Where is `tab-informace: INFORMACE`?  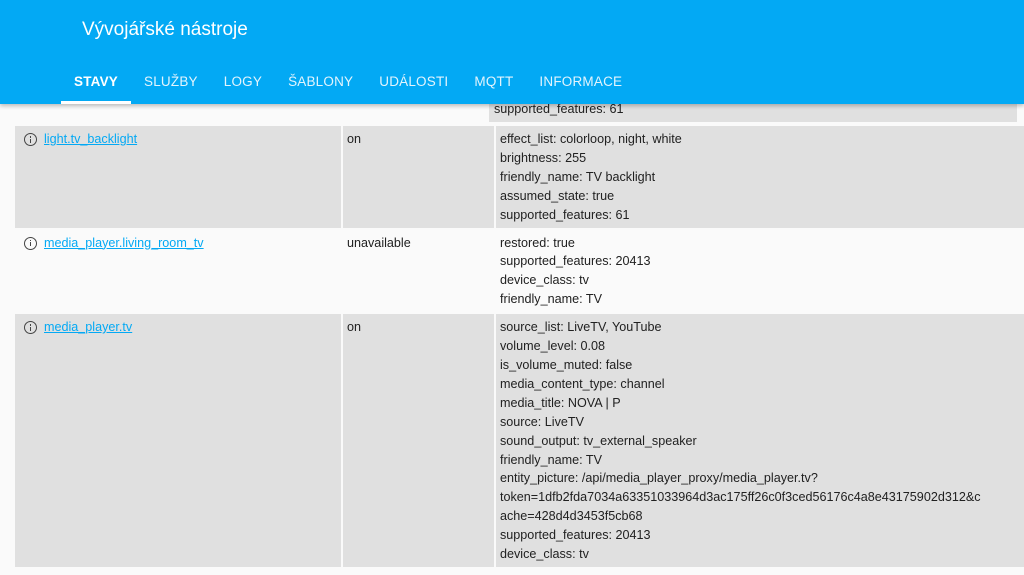
tab-informace: INFORMACE is located at coordinates (580, 85).